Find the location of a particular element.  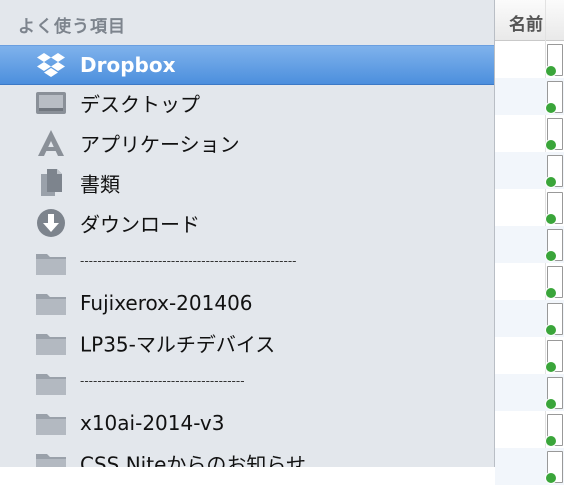

sidebar-item-label: ダウンロード is located at coordinates (140, 224).